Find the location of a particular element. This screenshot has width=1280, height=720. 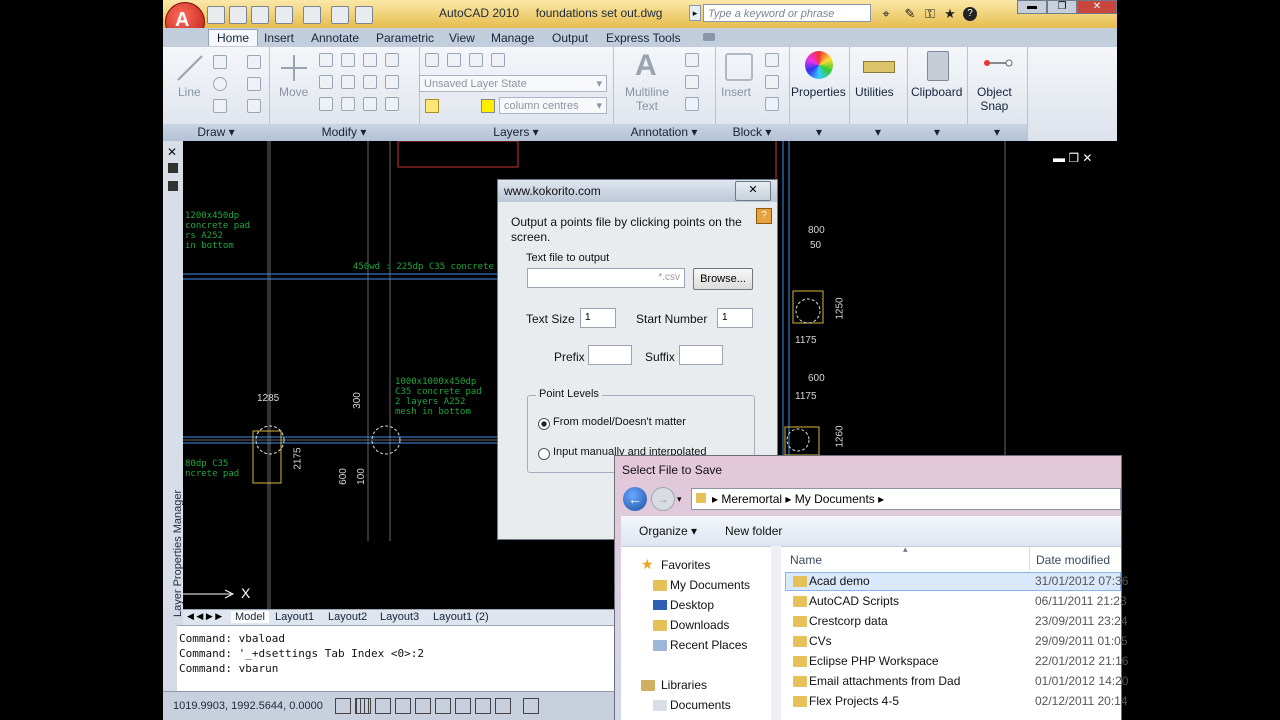

breadcrumb-item: Meremortal is located at coordinates (751, 499).